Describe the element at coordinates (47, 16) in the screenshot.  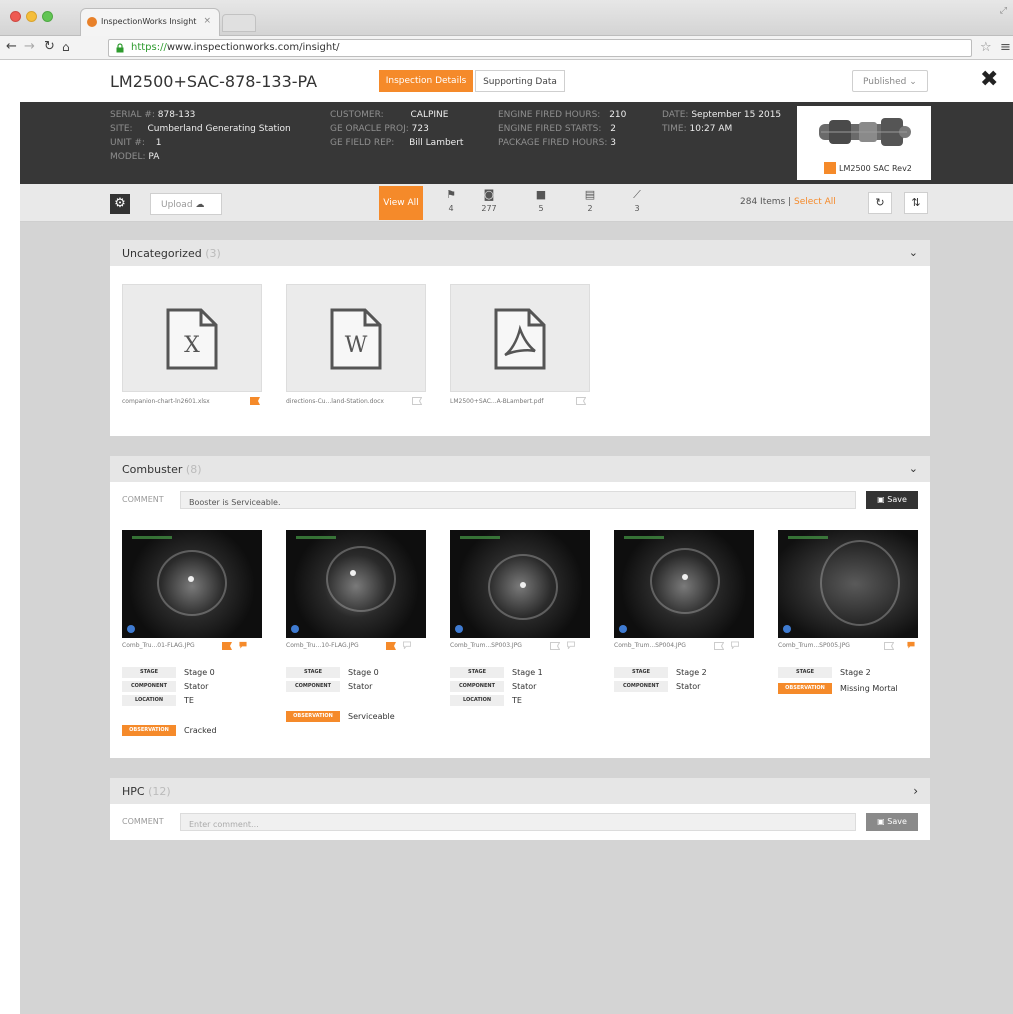
I see `zoom-window-button` at that location.